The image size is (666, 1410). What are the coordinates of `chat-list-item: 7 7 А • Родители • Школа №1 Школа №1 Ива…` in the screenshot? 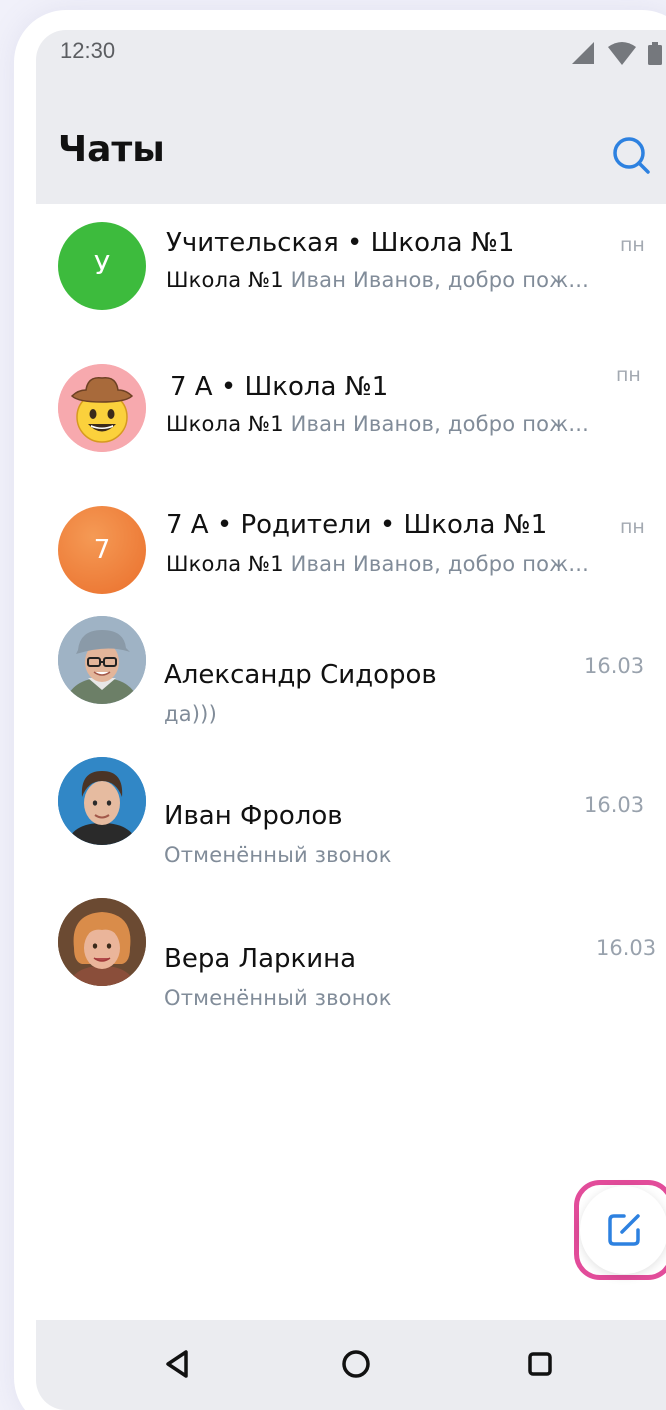 It's located at (346, 528).